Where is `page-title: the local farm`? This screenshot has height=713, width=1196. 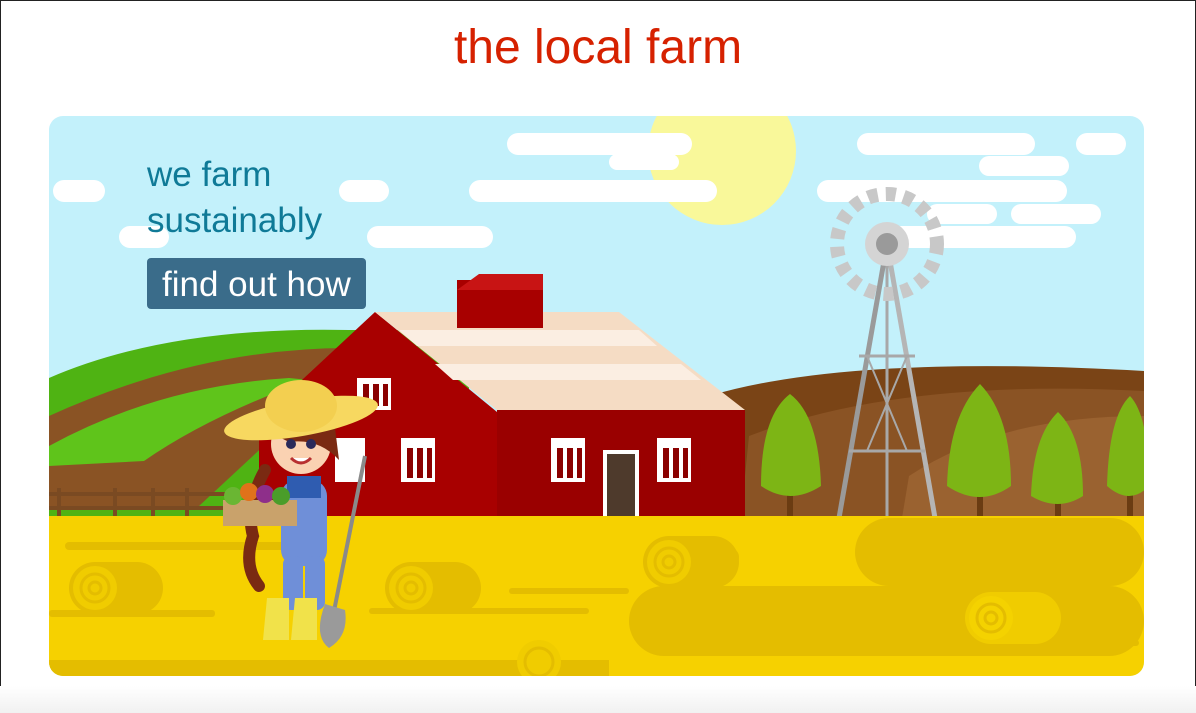 page-title: the local farm is located at coordinates (598, 47).